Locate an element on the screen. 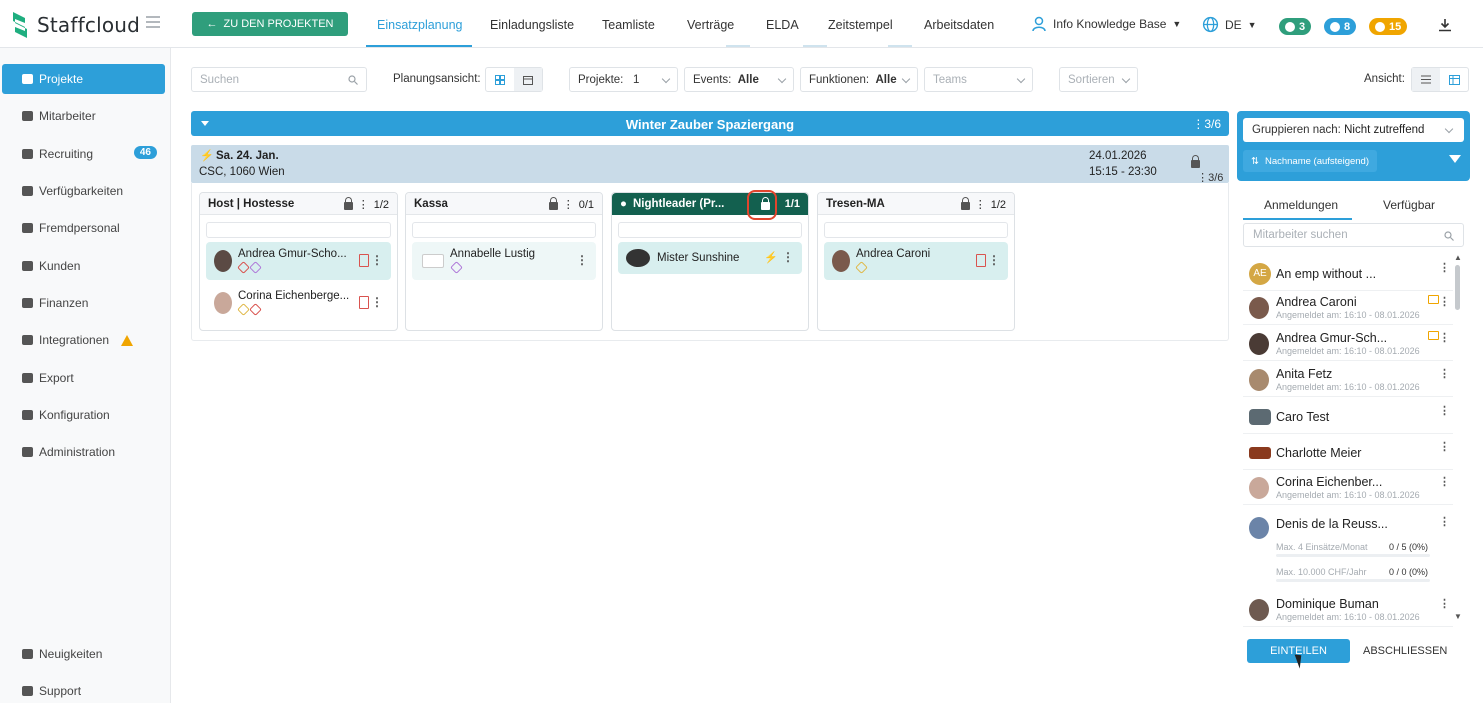 The height and width of the screenshot is (706, 1483). tab-arbeitsdaten: Arbeitsdaten is located at coordinates (959, 25).